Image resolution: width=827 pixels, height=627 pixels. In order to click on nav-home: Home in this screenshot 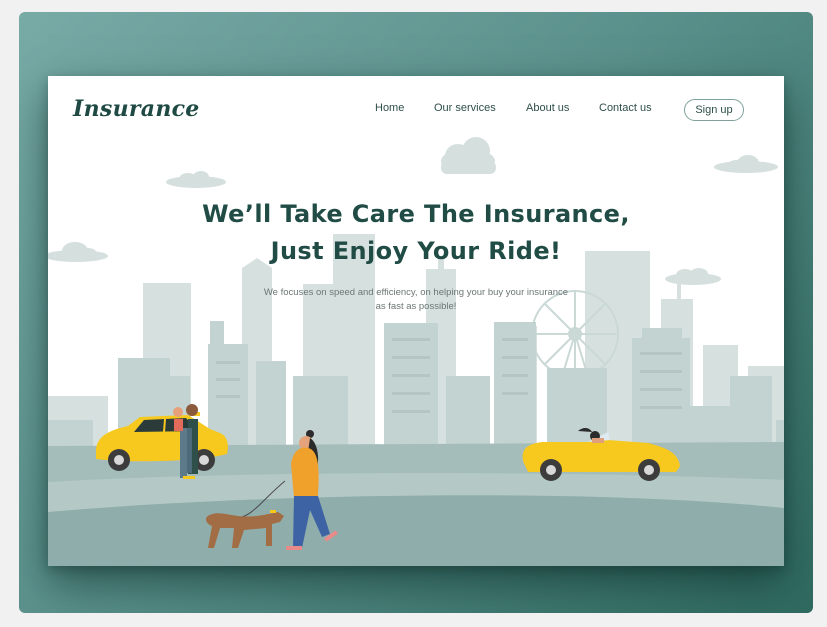, I will do `click(389, 108)`.